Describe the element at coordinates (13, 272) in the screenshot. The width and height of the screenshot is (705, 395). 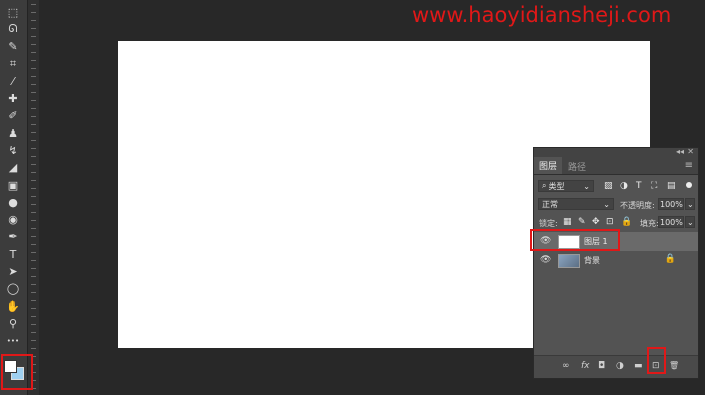
I see `path-select-icon: ➤` at that location.